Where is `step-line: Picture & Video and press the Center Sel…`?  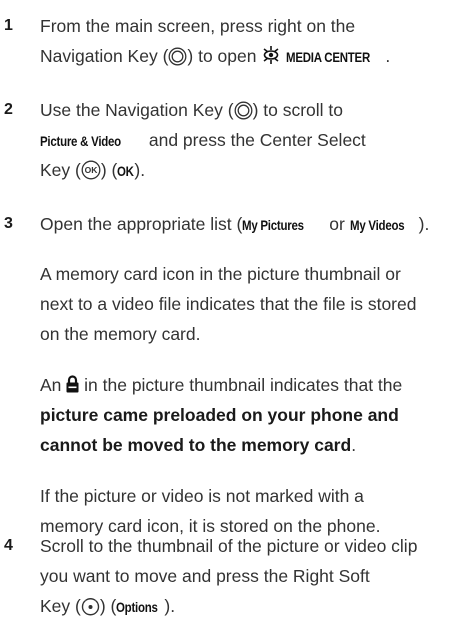
step-line: Picture & Video and press the Center Sel… is located at coordinates (203, 140).